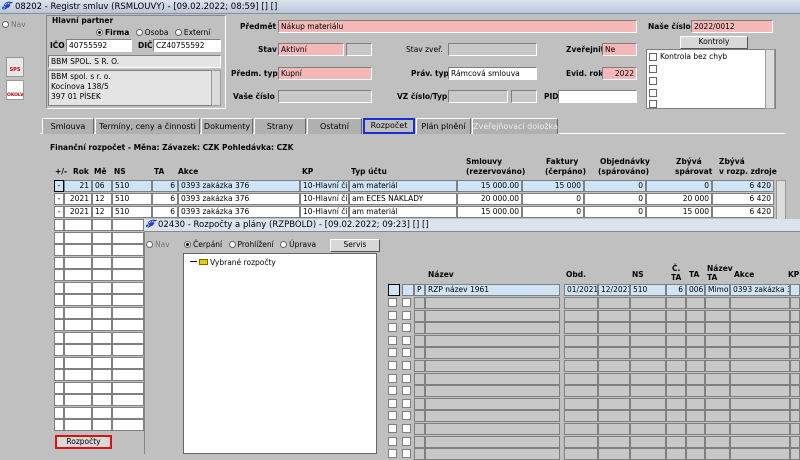 Image resolution: width=800 pixels, height=460 pixels. Describe the element at coordinates (492, 49) in the screenshot. I see `stav-zver-field` at that location.